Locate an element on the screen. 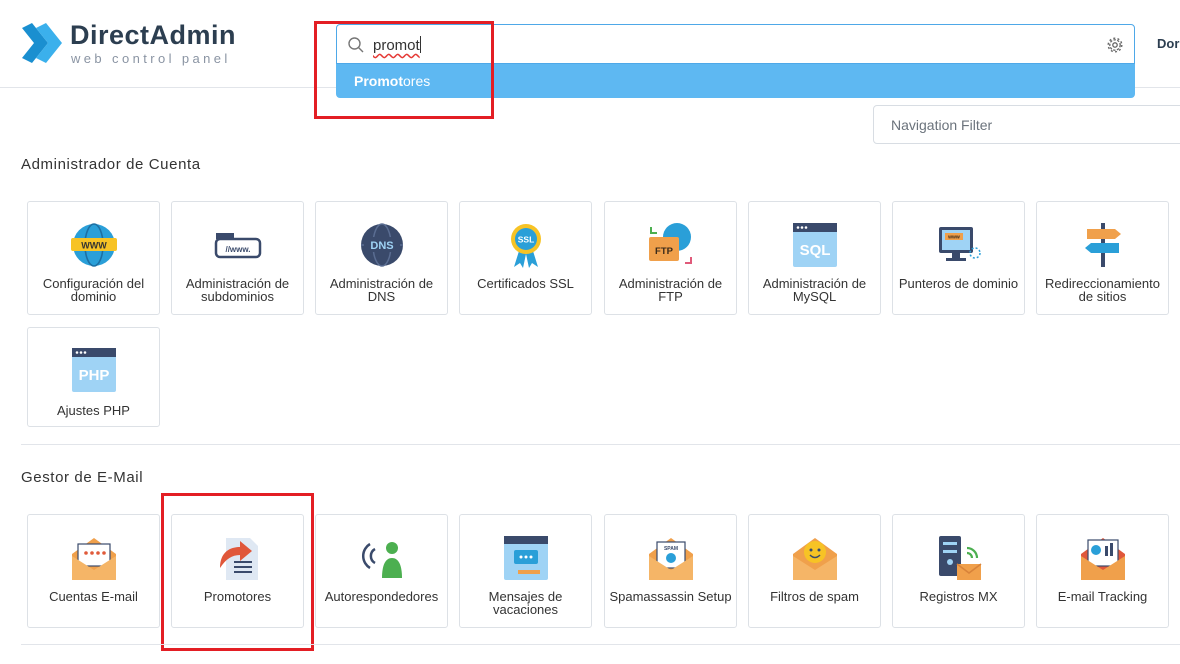 This screenshot has width=1180, height=664. tile-ssl: SSL Certificados SSL is located at coordinates (525, 258).